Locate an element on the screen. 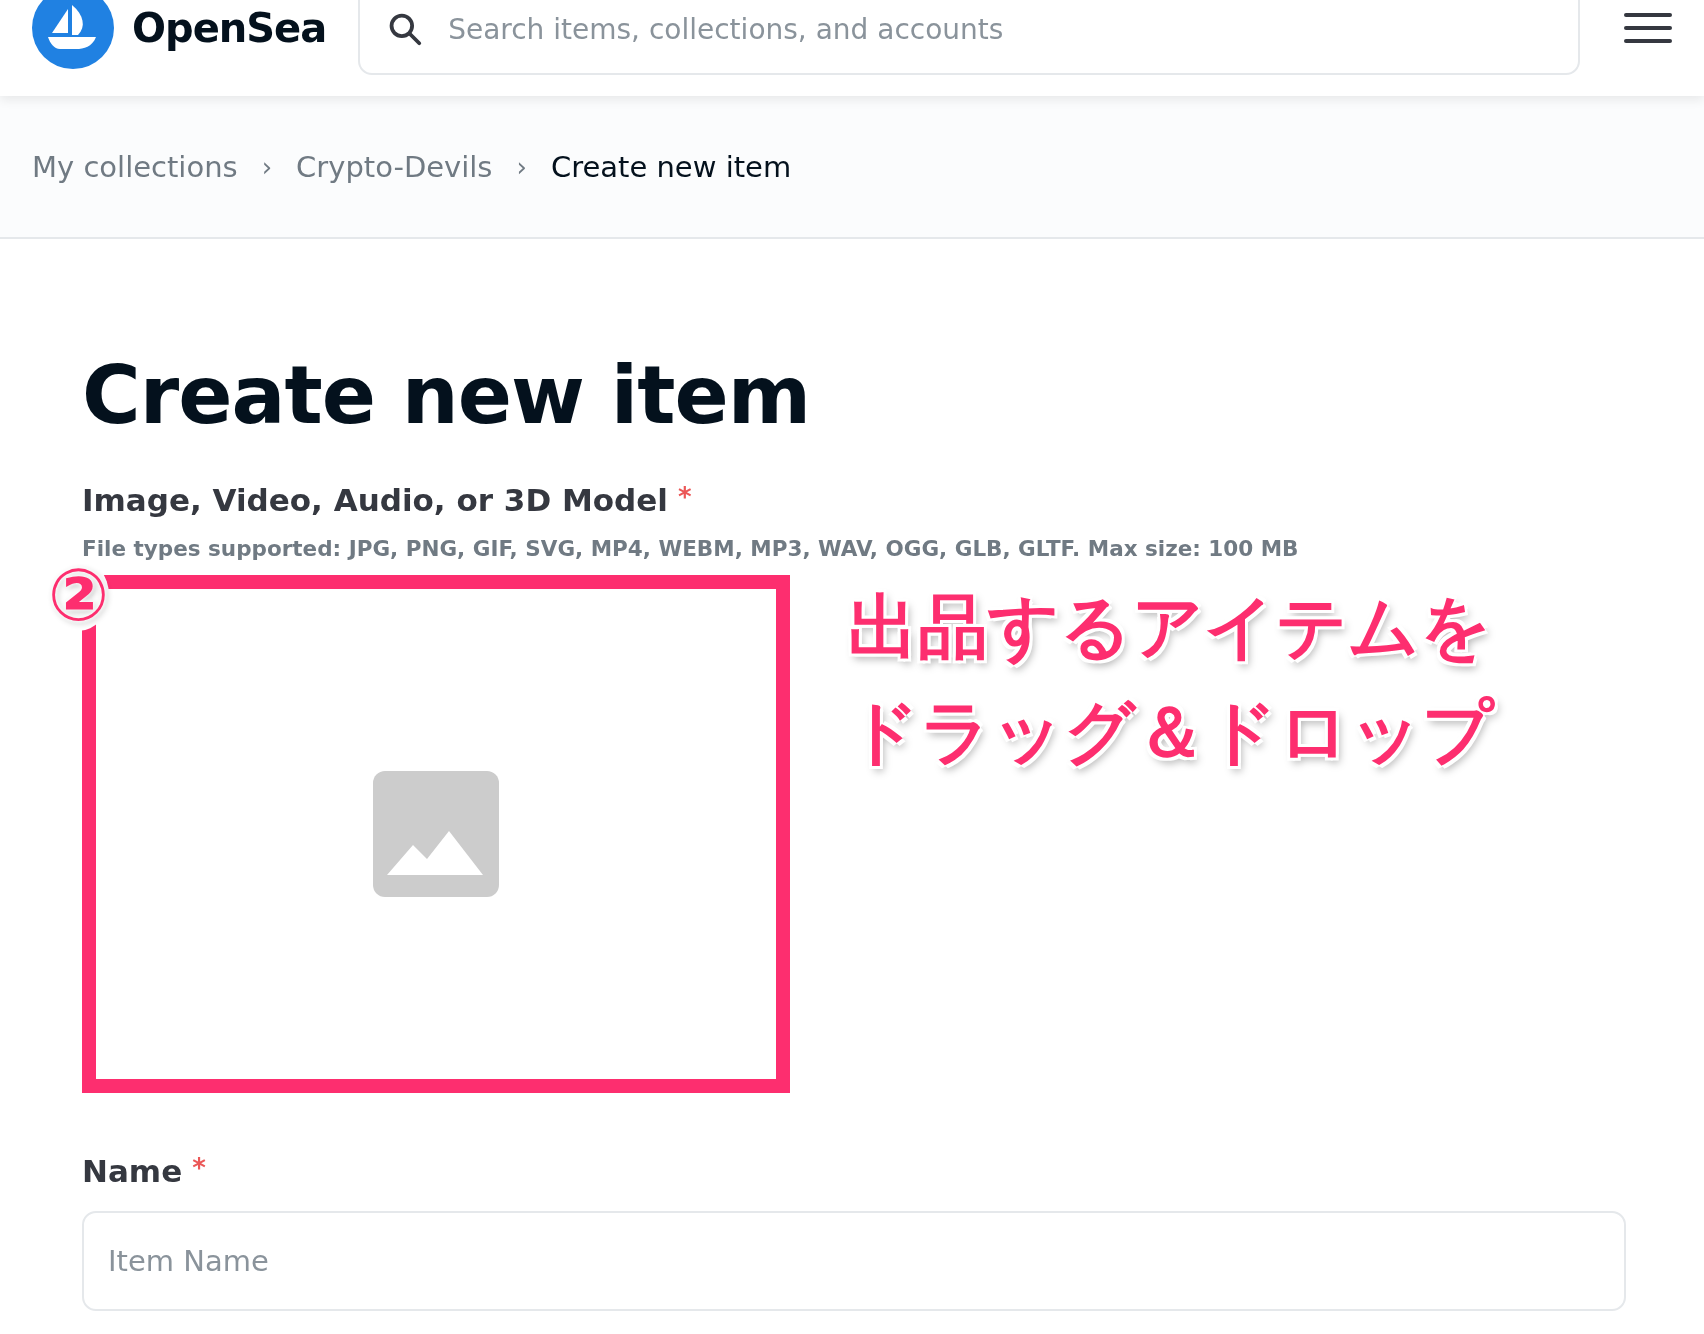 The width and height of the screenshot is (1704, 1334). annotation-text: 出品するアイテムを is located at coordinates (1170, 627).